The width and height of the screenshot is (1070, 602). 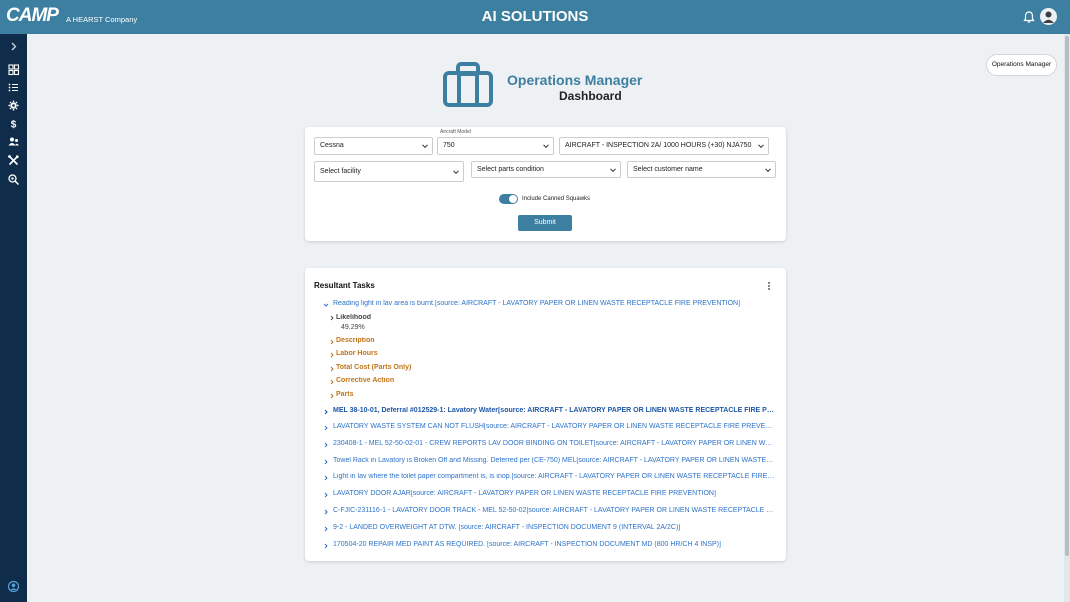 I want to click on aircraft-model-label: Aircraft Model, so click(x=455, y=132).